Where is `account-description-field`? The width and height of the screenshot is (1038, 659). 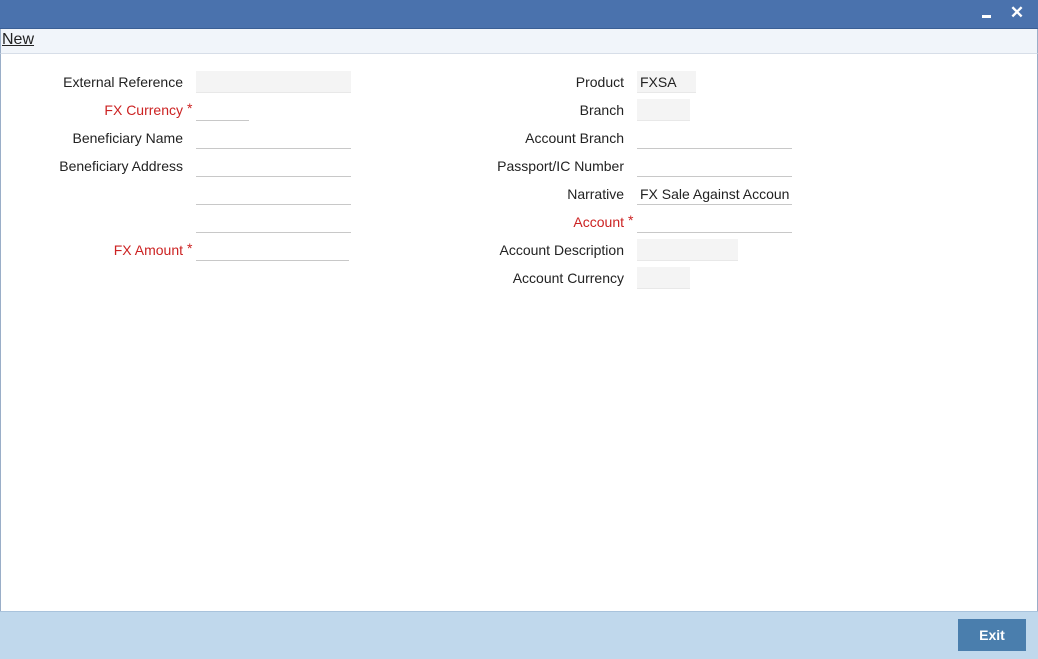 account-description-field is located at coordinates (687, 250).